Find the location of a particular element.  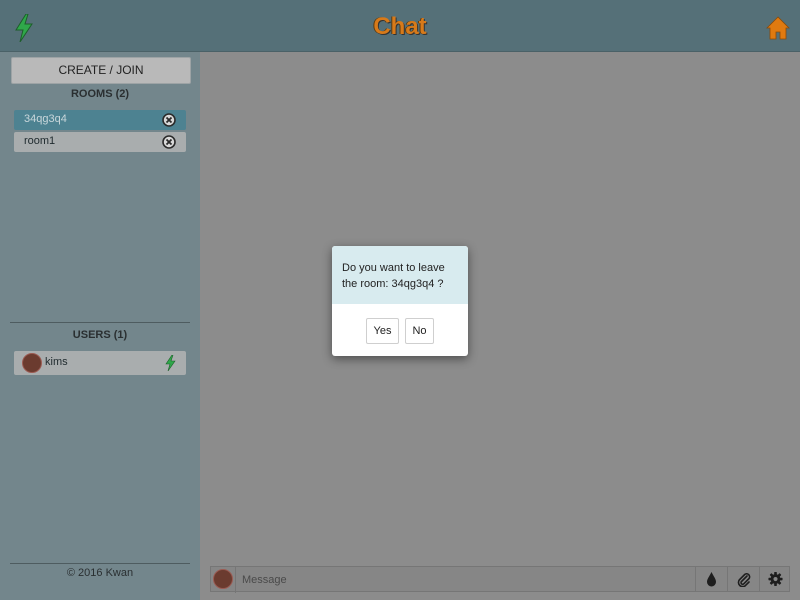

room-item-room1: room1 is located at coordinates (100, 142).